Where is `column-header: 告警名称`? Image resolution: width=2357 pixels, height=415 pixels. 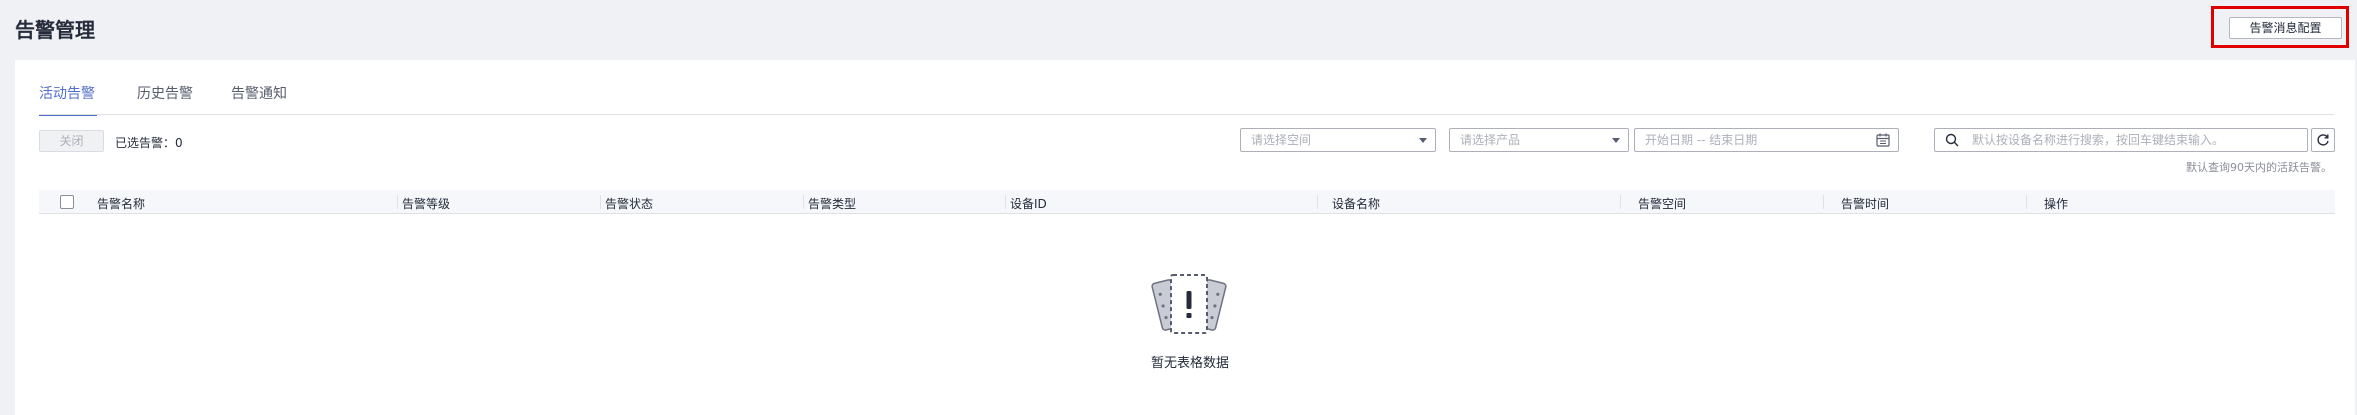
column-header: 告警名称 is located at coordinates (121, 204).